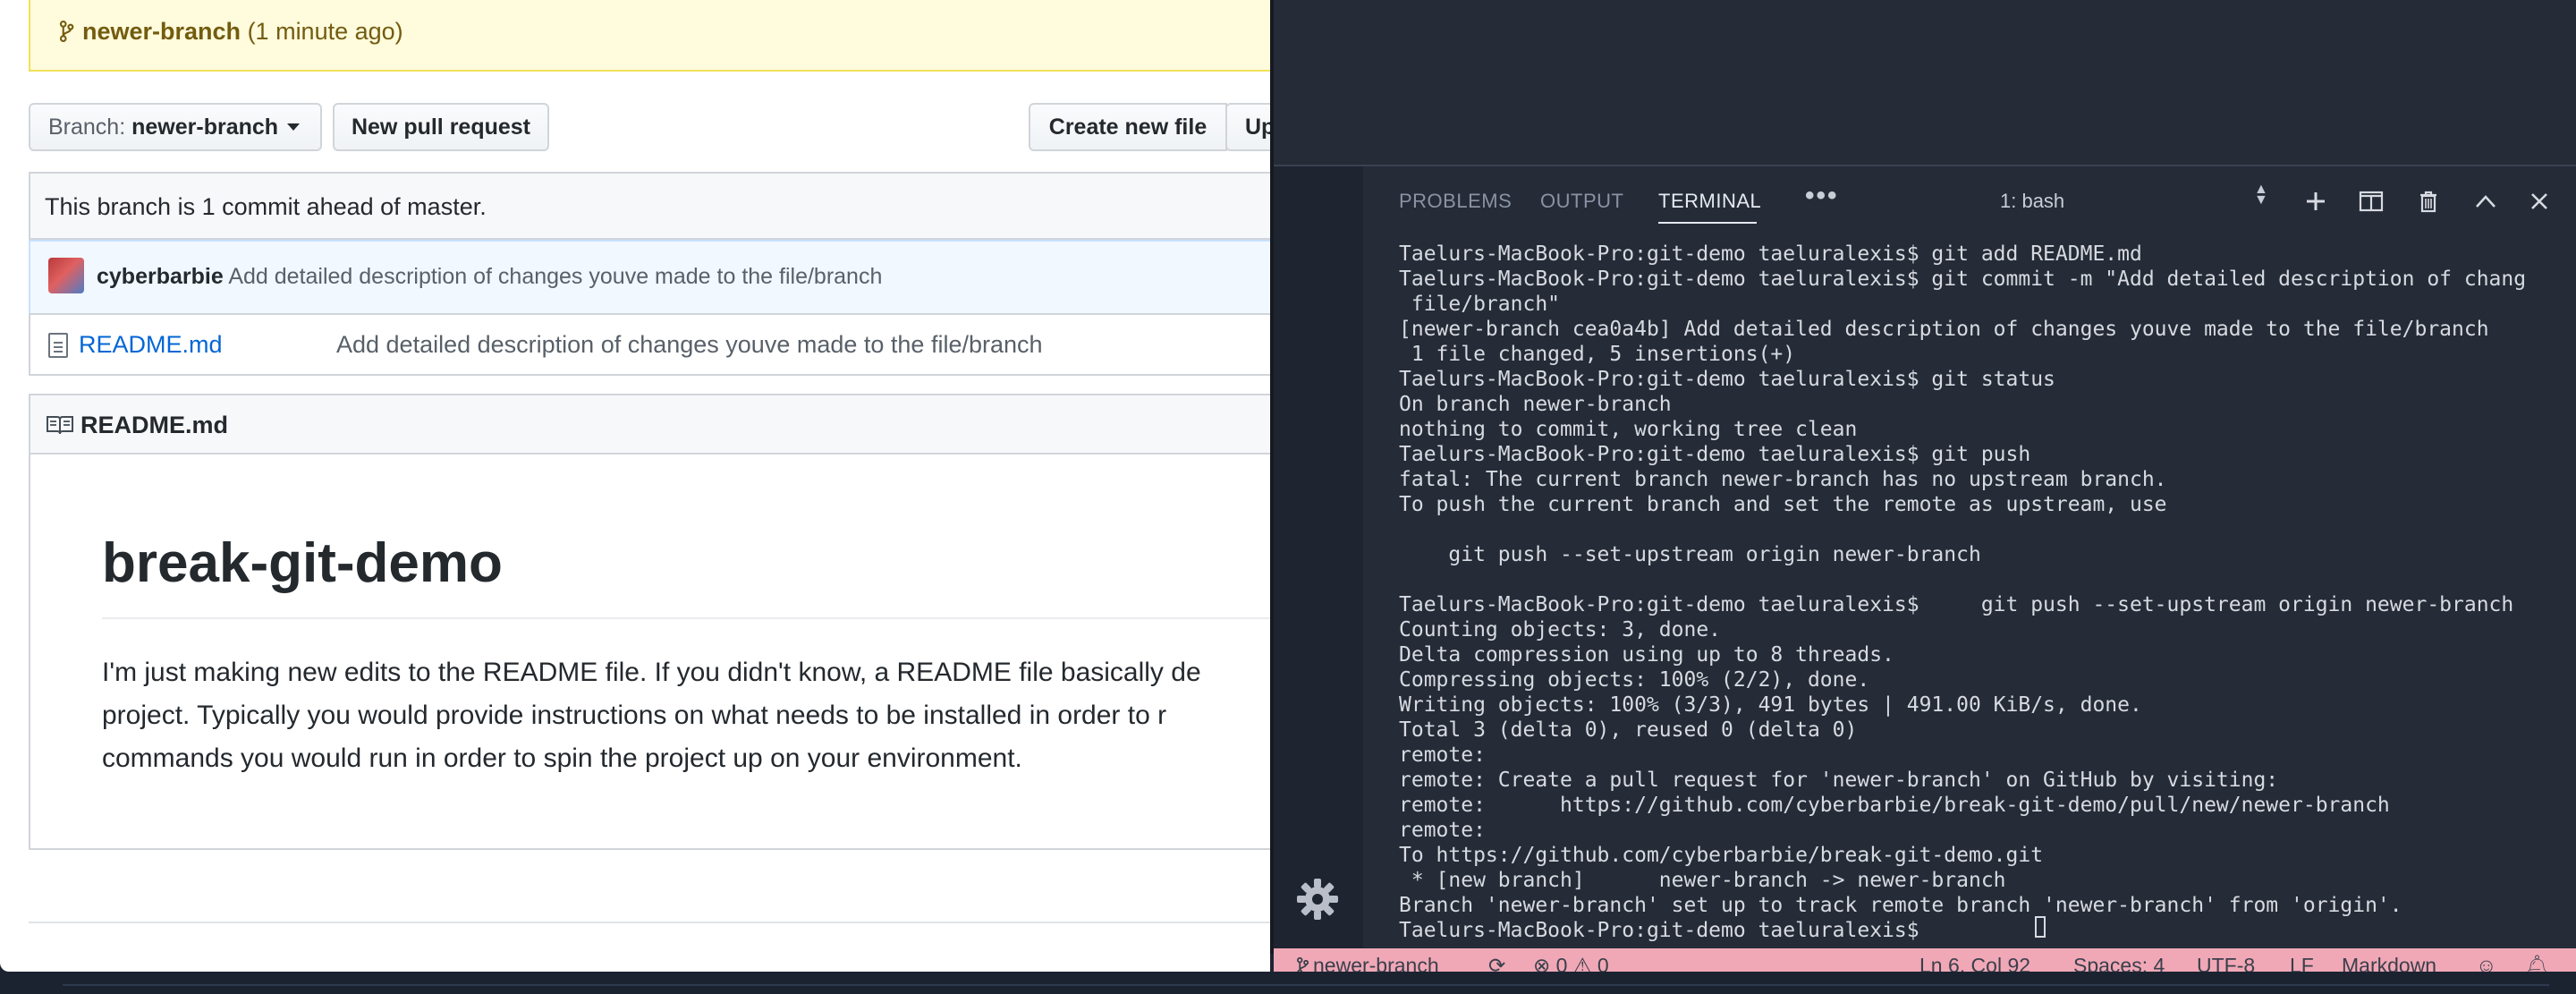  What do you see at coordinates (160, 276) in the screenshot?
I see `commit-author-link: cyberbarbie` at bounding box center [160, 276].